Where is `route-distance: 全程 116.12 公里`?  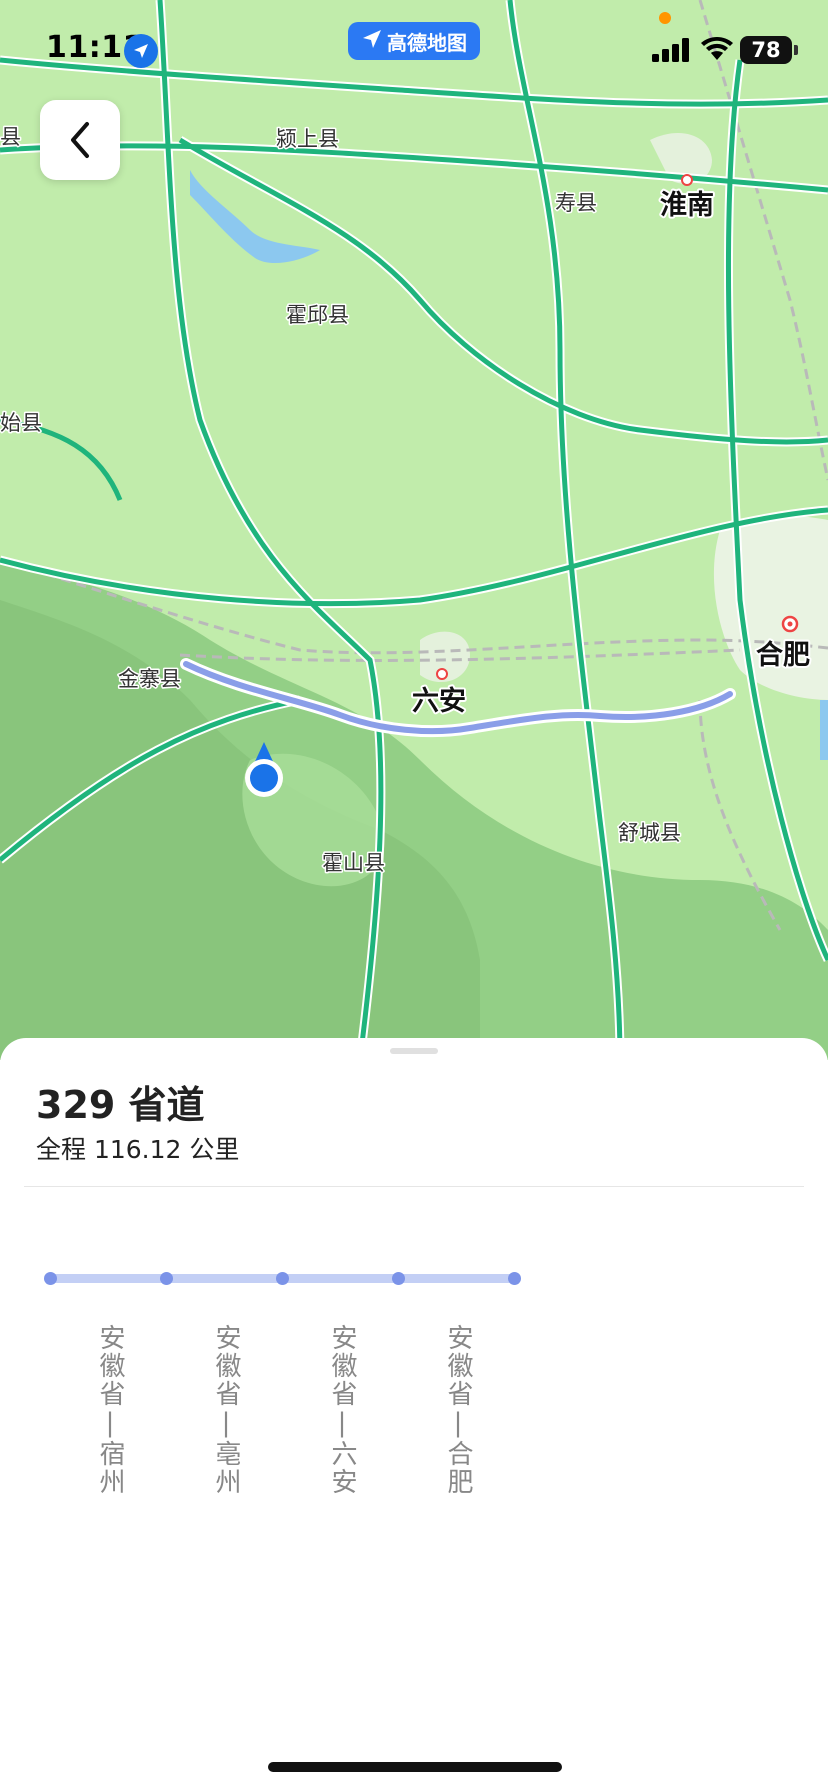
route-distance: 全程 116.12 公里 is located at coordinates (138, 1149).